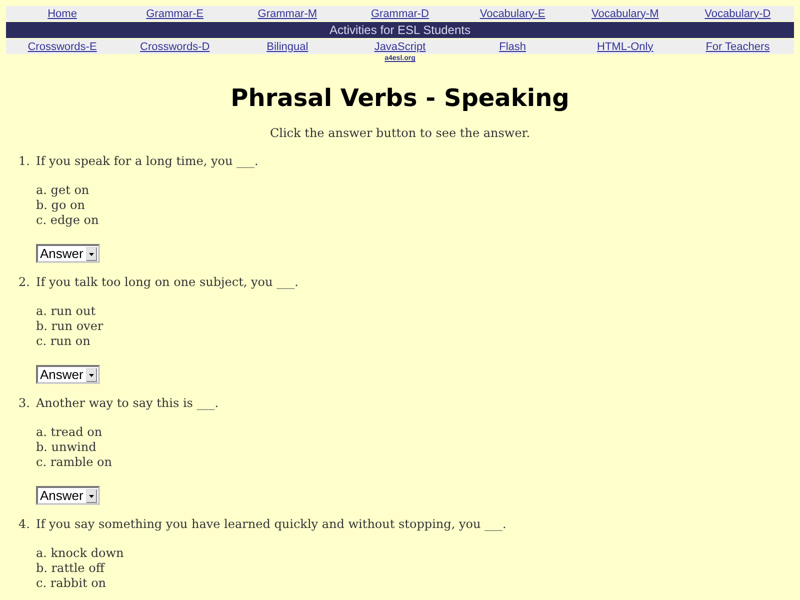 The height and width of the screenshot is (600, 800). What do you see at coordinates (67, 190) in the screenshot?
I see `answer-option: a. get on` at bounding box center [67, 190].